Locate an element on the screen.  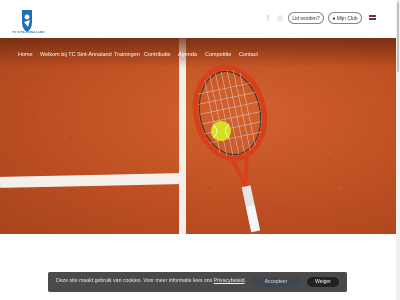
lid-worden-button: Lid worden? is located at coordinates (306, 18).